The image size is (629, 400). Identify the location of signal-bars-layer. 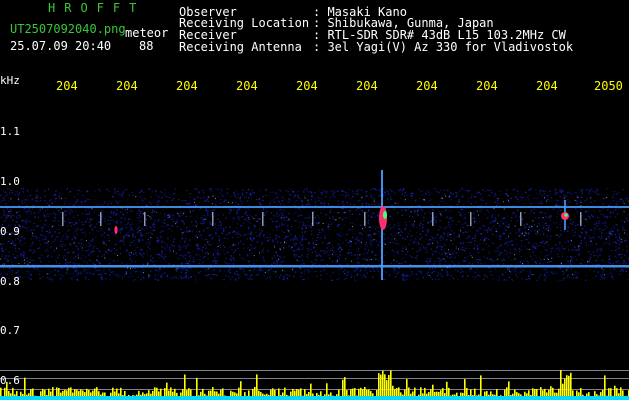
(314, 385).